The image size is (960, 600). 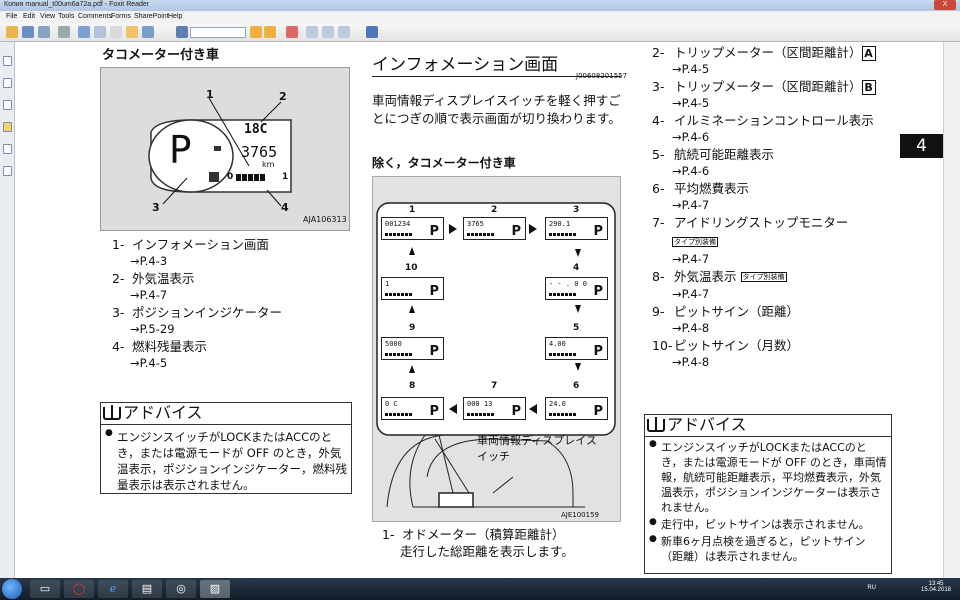 What do you see at coordinates (7, 105) in the screenshot?
I see `layers-icon` at bounding box center [7, 105].